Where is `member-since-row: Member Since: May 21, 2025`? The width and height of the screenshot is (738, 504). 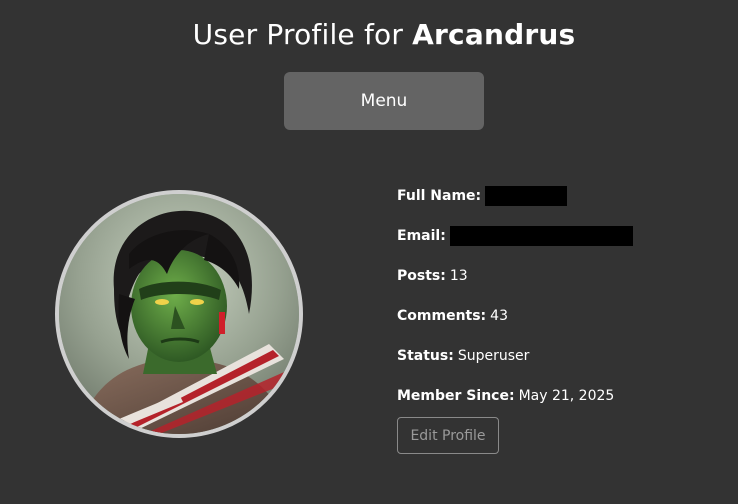
member-since-row: Member Since: May 21, 2025 is located at coordinates (562, 396).